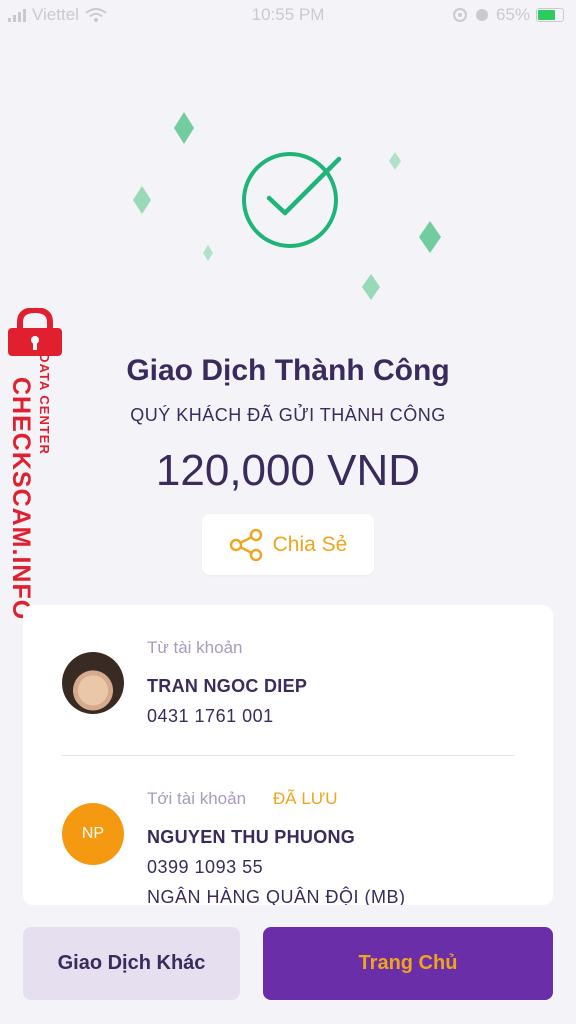 Image resolution: width=576 pixels, height=1024 pixels. What do you see at coordinates (197, 798) in the screenshot?
I see `to-account-label: Tới tài khoản` at bounding box center [197, 798].